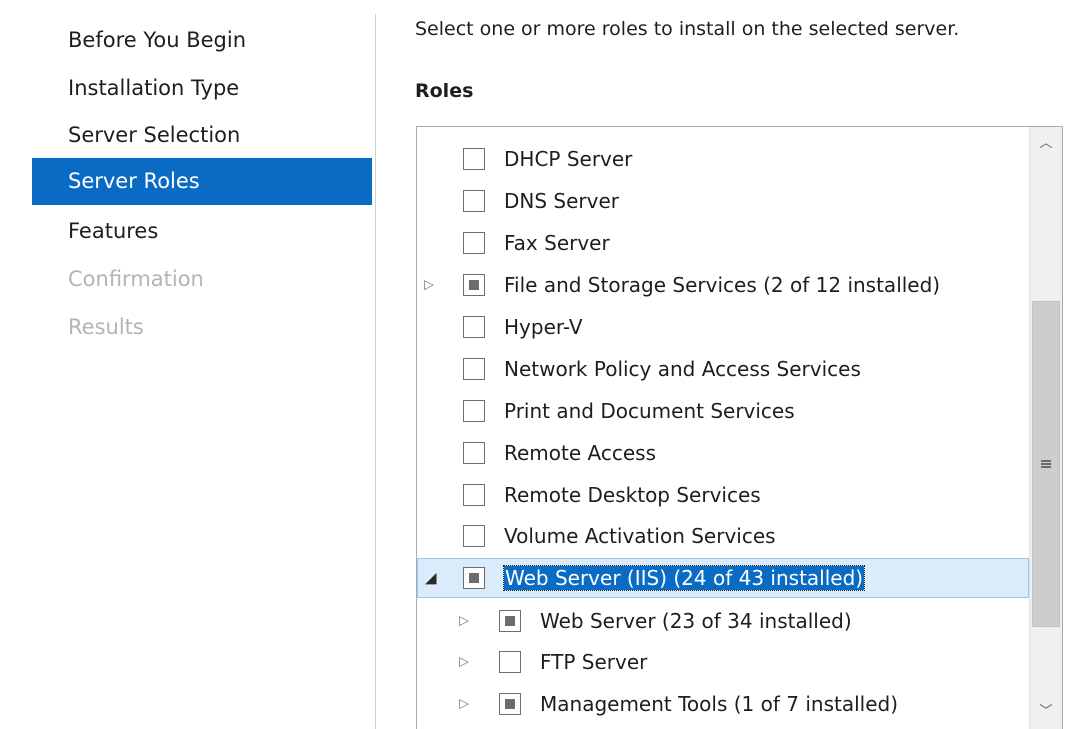  Describe the element at coordinates (1046, 144) in the screenshot. I see `scroll-up-icon: ︿` at that location.